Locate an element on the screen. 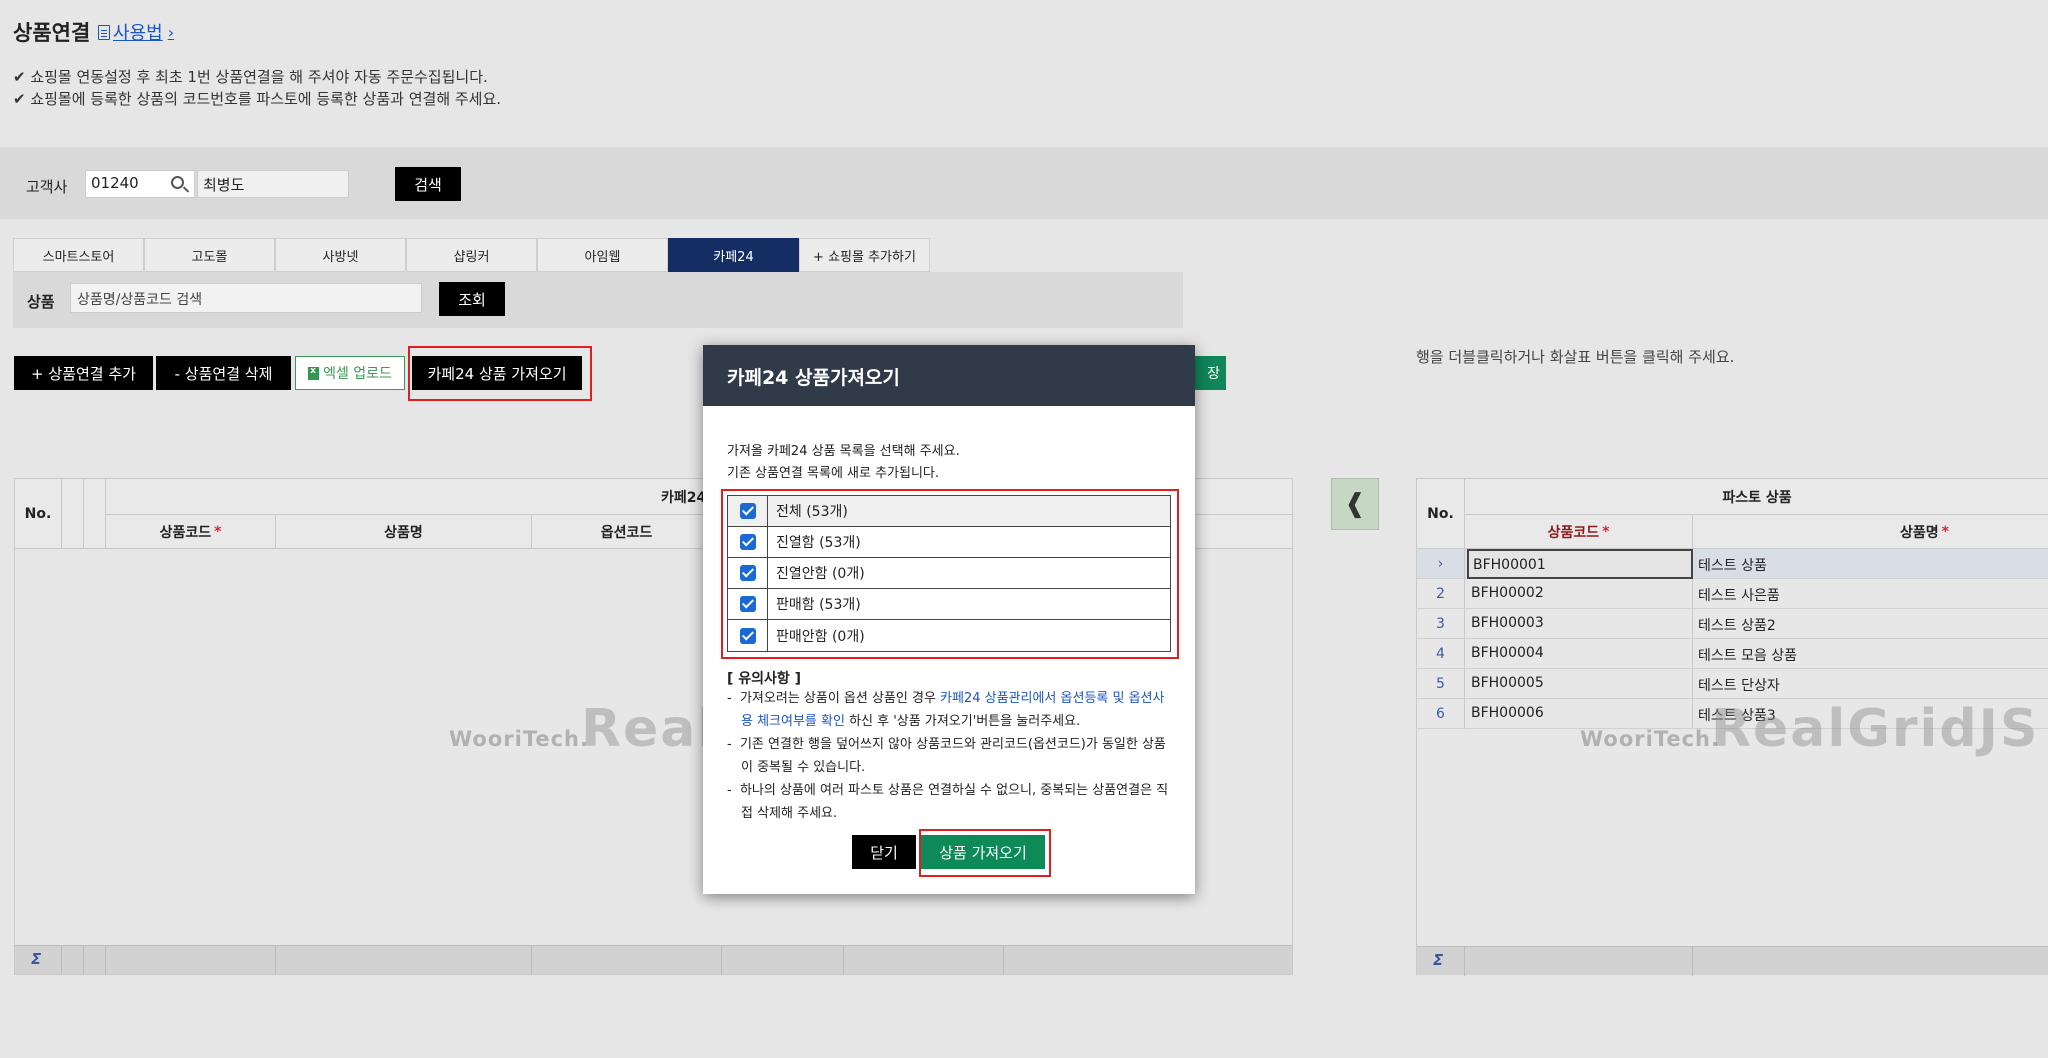 This screenshot has width=2048, height=1058. notice-1-post: 하신 후 '상품 가져오기'버튼을 눌러주세요. is located at coordinates (962, 721).